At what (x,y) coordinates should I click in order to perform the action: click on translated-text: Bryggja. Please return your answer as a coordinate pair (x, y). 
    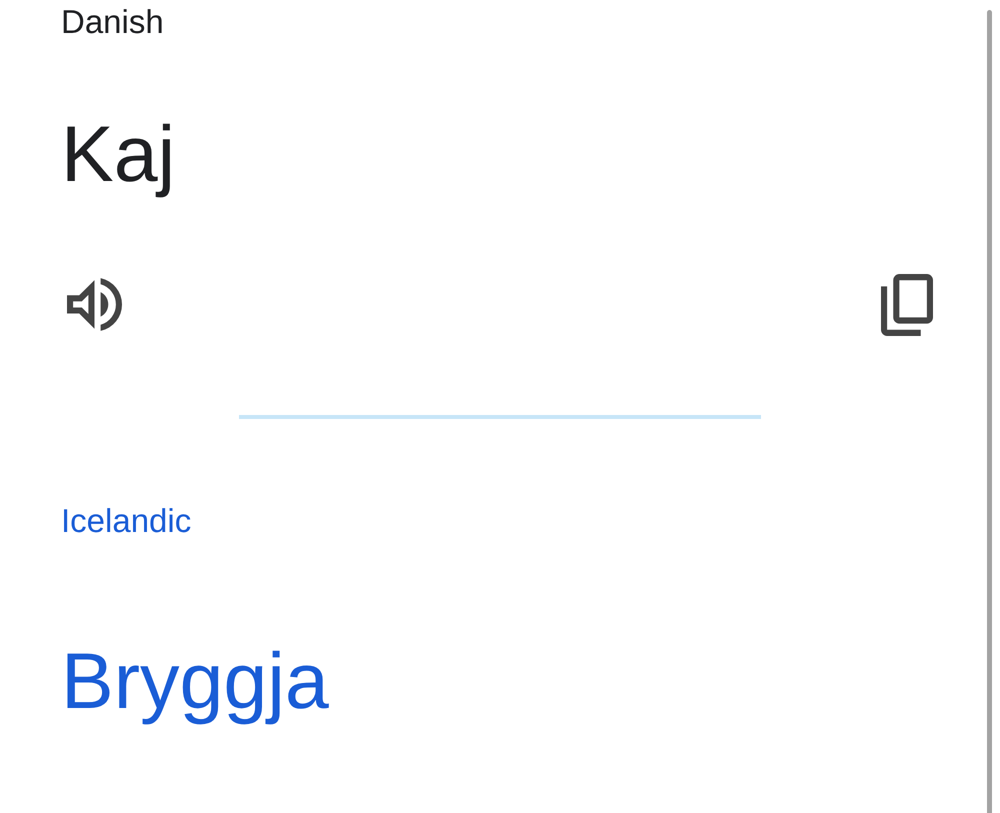
    Looking at the image, I should click on (195, 681).